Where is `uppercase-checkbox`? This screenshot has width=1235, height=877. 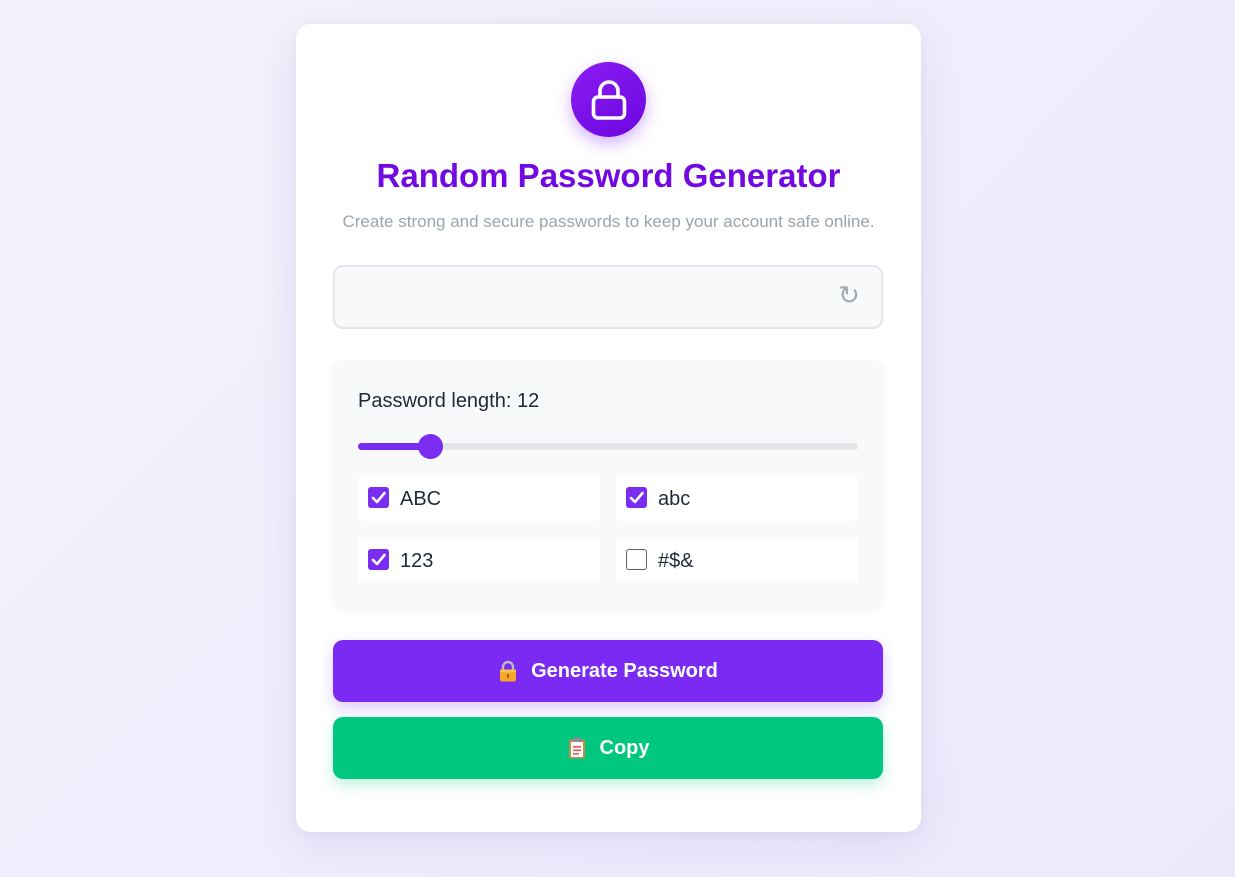 uppercase-checkbox is located at coordinates (378, 497).